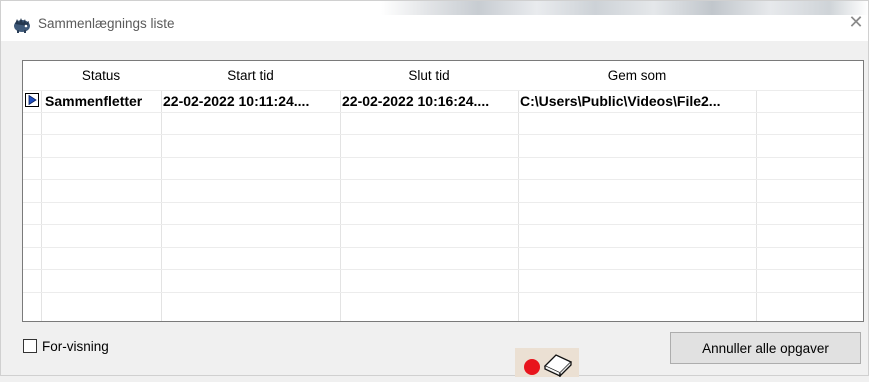  What do you see at coordinates (106, 23) in the screenshot?
I see `window-title: Sammenlægnings liste` at bounding box center [106, 23].